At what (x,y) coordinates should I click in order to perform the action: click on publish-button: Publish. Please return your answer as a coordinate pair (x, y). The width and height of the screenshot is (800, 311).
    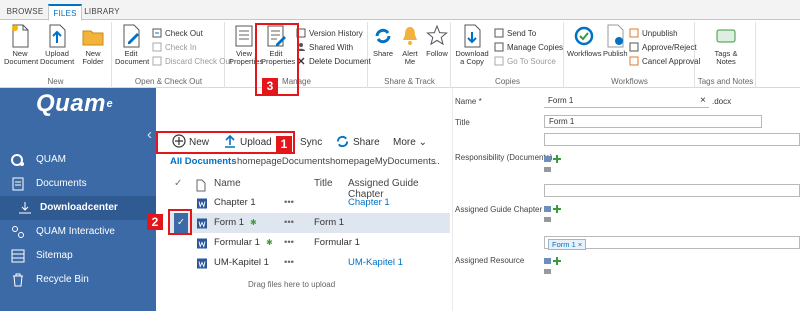
    Looking at the image, I should click on (615, 41).